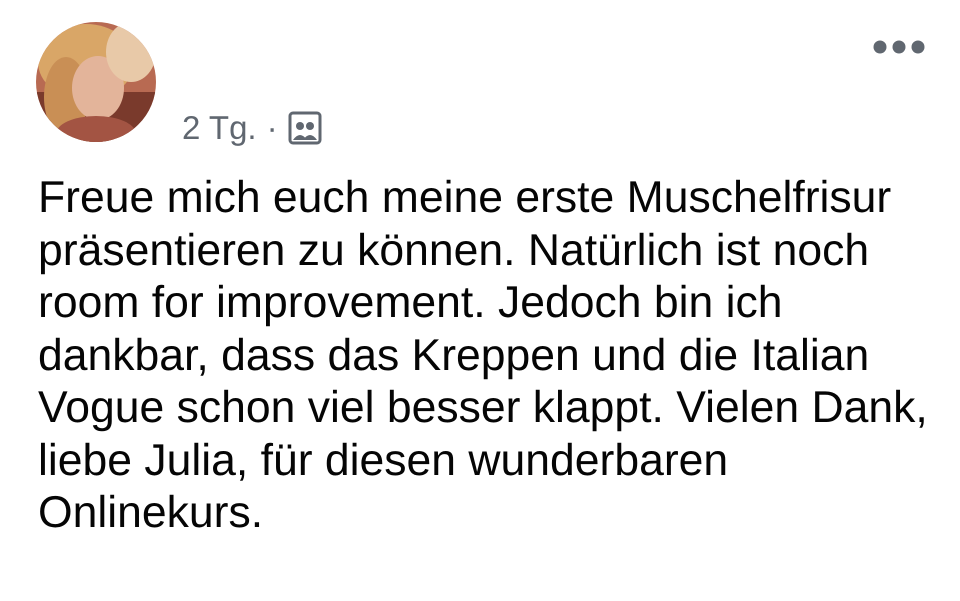 The image size is (960, 601). I want to click on group-icon, so click(305, 128).